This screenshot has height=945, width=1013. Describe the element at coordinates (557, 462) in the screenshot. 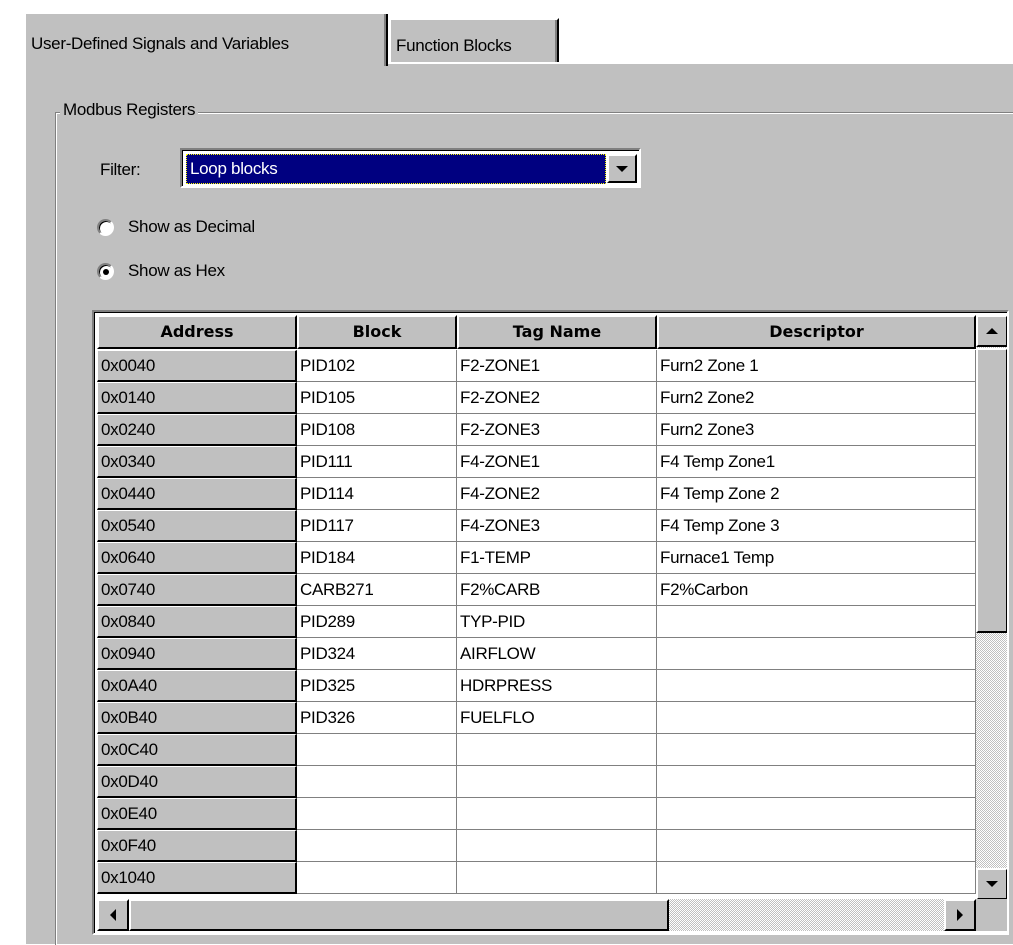

I see `cell-tag-name: F4-ZONE1` at that location.